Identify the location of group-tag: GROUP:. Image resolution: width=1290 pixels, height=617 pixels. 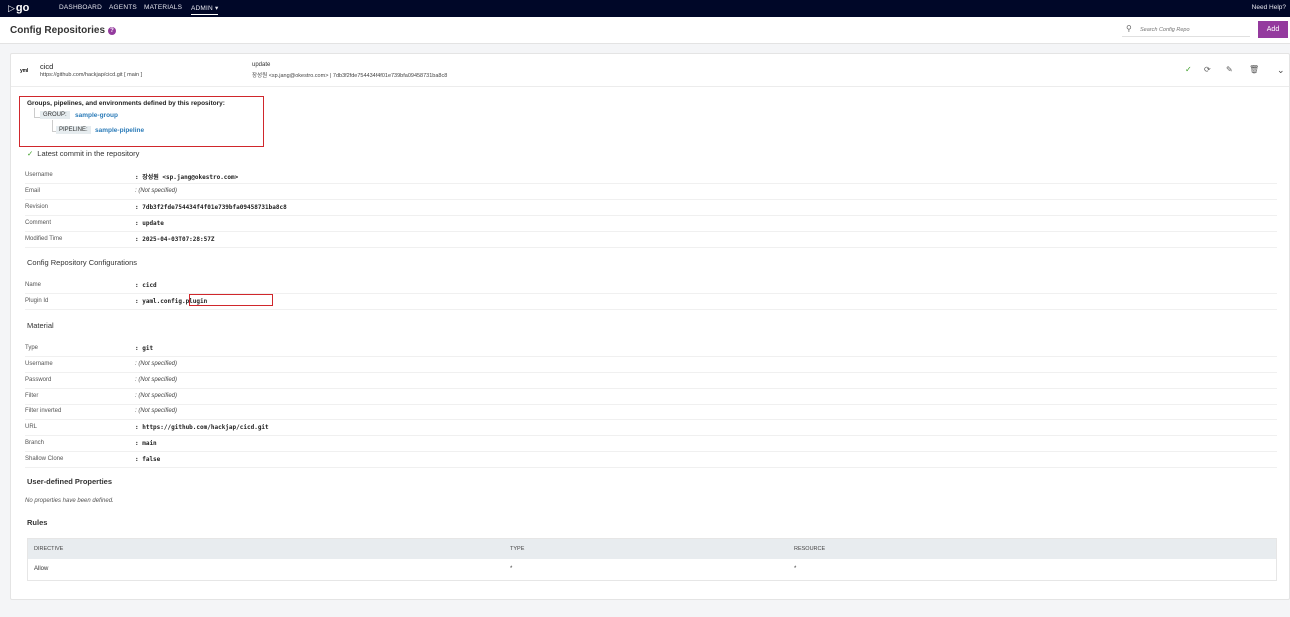
(55, 115).